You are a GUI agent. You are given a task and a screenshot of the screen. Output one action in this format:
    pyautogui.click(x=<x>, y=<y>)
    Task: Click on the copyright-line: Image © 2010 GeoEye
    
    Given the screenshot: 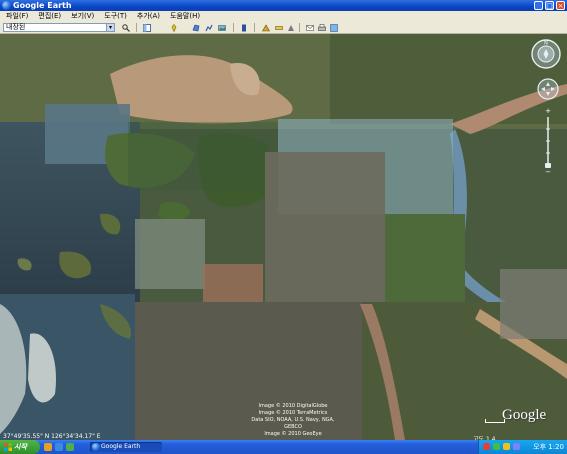 What is the action you would take?
    pyautogui.click(x=293, y=434)
    